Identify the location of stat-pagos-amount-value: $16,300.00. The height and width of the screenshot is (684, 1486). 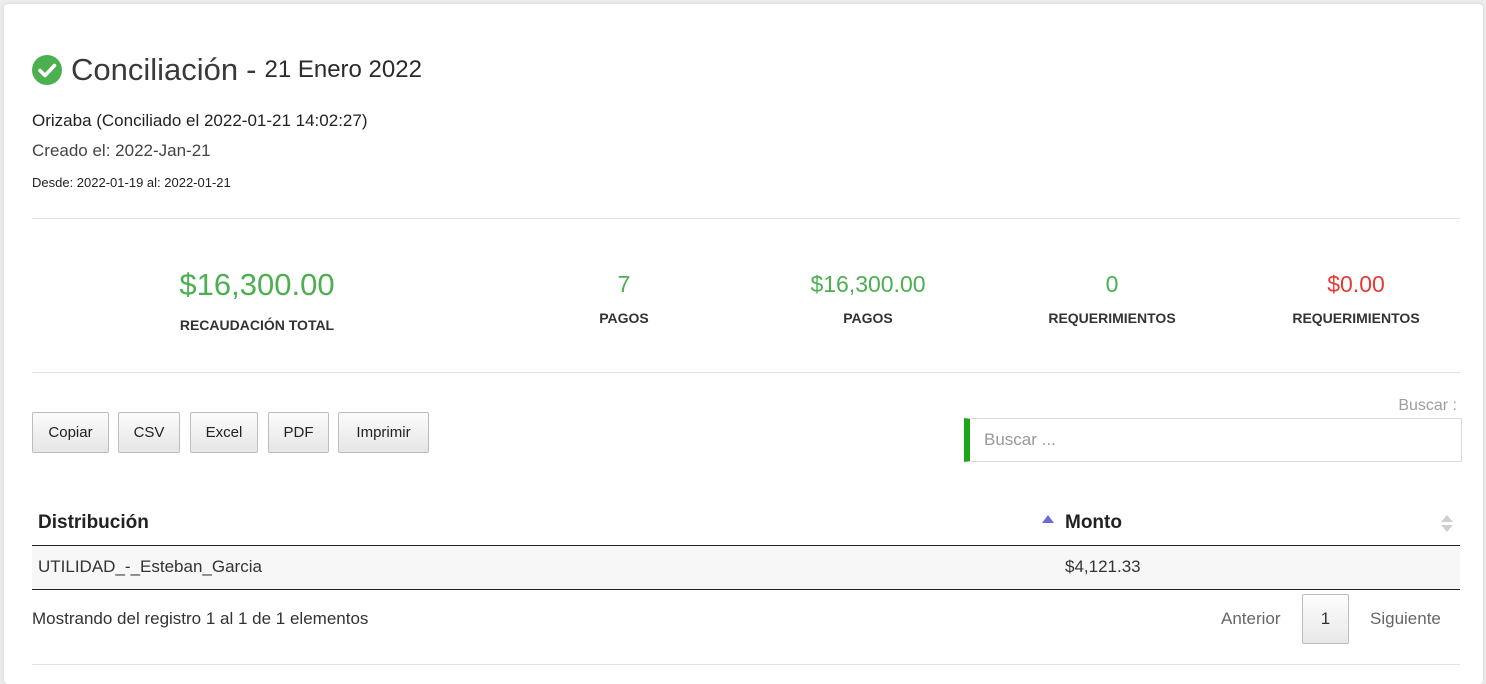
(868, 284).